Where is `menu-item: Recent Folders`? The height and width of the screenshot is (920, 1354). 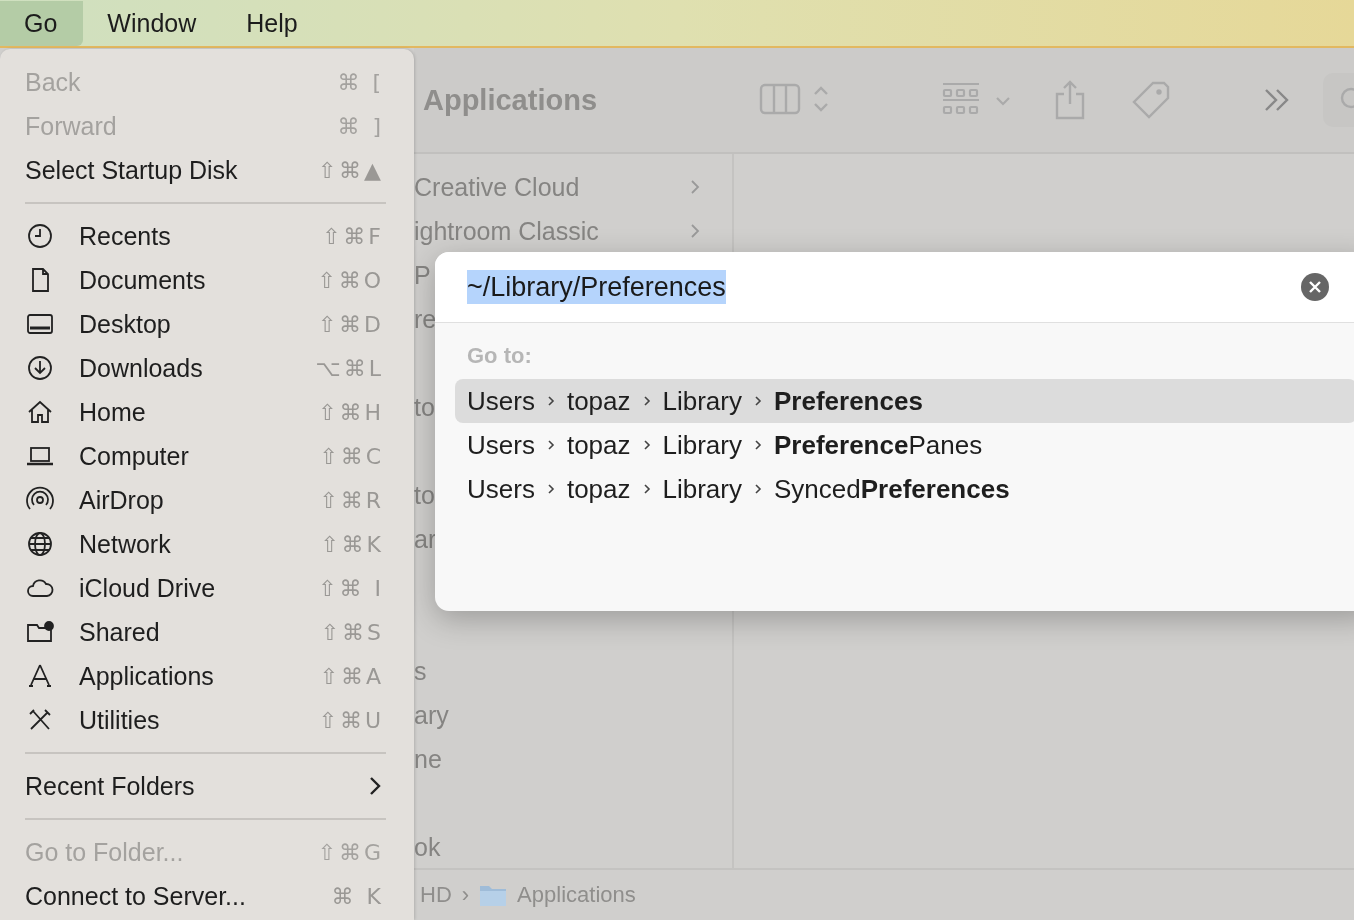 menu-item: Recent Folders is located at coordinates (207, 786).